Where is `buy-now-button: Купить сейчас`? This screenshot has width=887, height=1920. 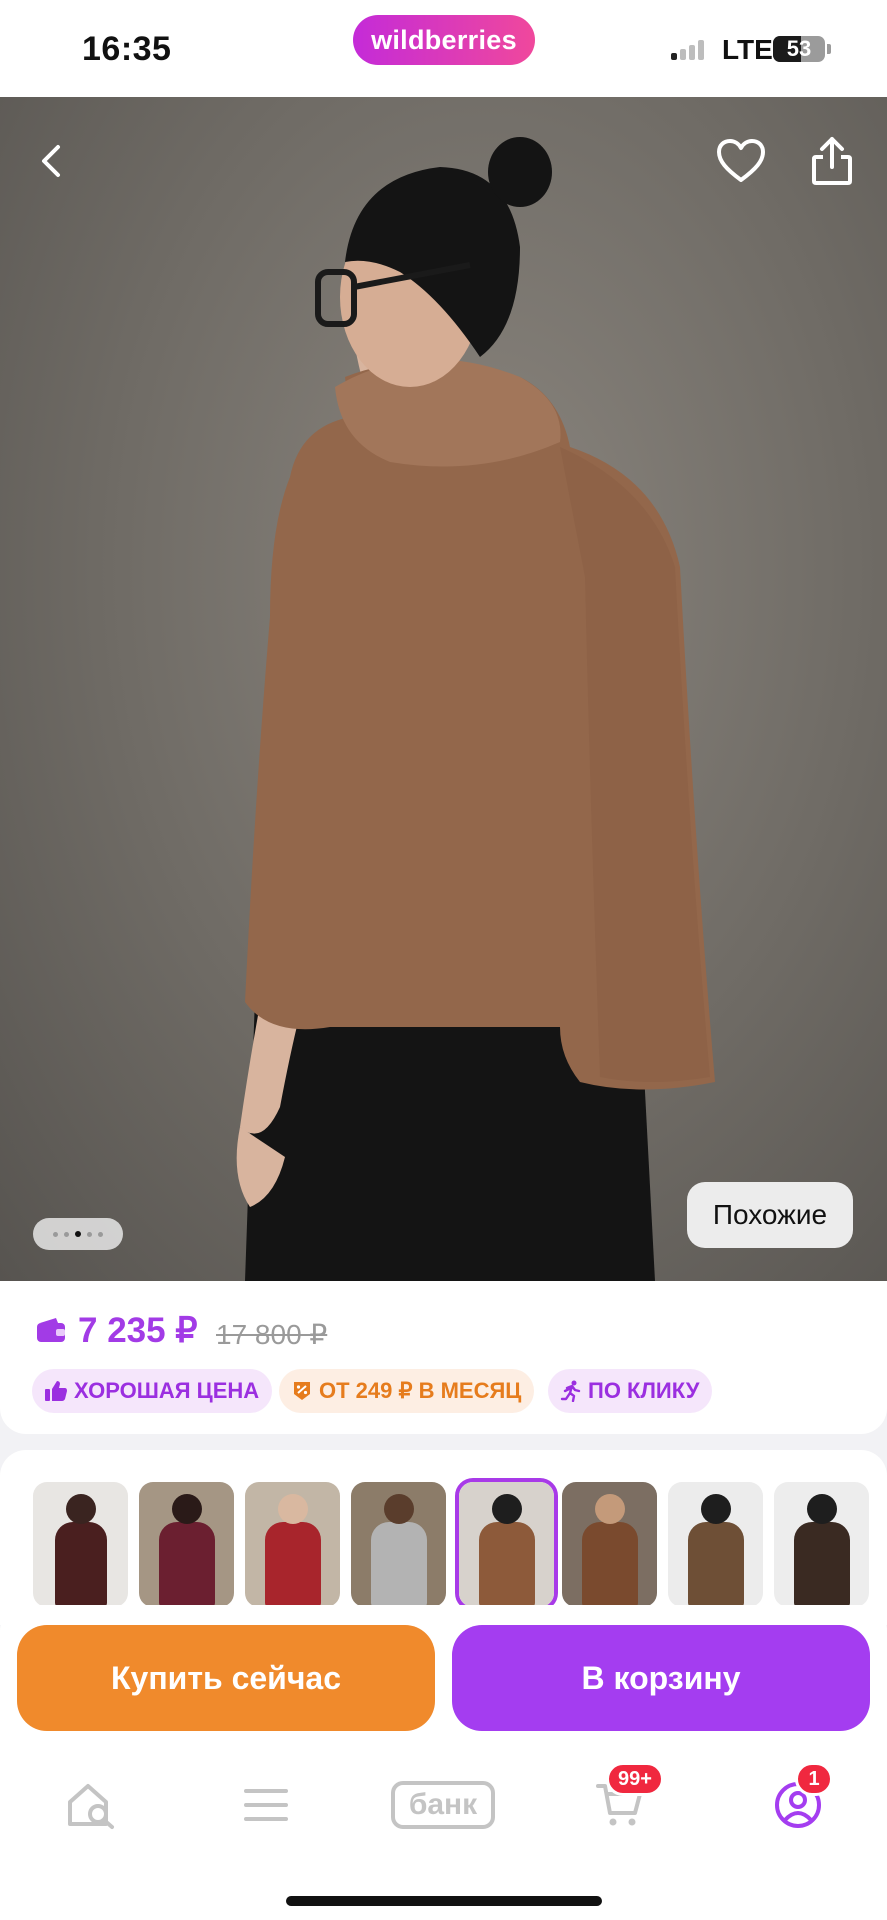 buy-now-button: Купить сейчас is located at coordinates (226, 1678).